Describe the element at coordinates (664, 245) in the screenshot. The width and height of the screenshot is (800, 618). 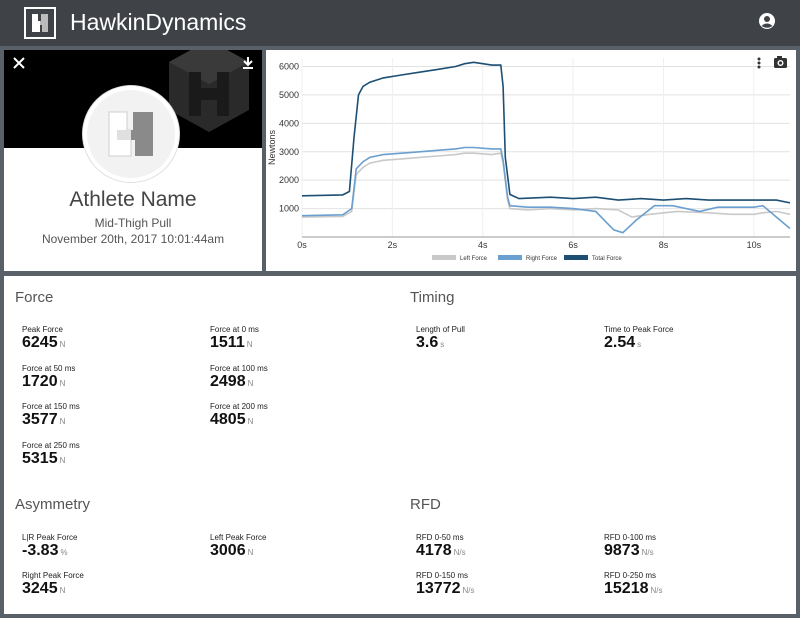
I see `x-tick-label: 8s` at that location.